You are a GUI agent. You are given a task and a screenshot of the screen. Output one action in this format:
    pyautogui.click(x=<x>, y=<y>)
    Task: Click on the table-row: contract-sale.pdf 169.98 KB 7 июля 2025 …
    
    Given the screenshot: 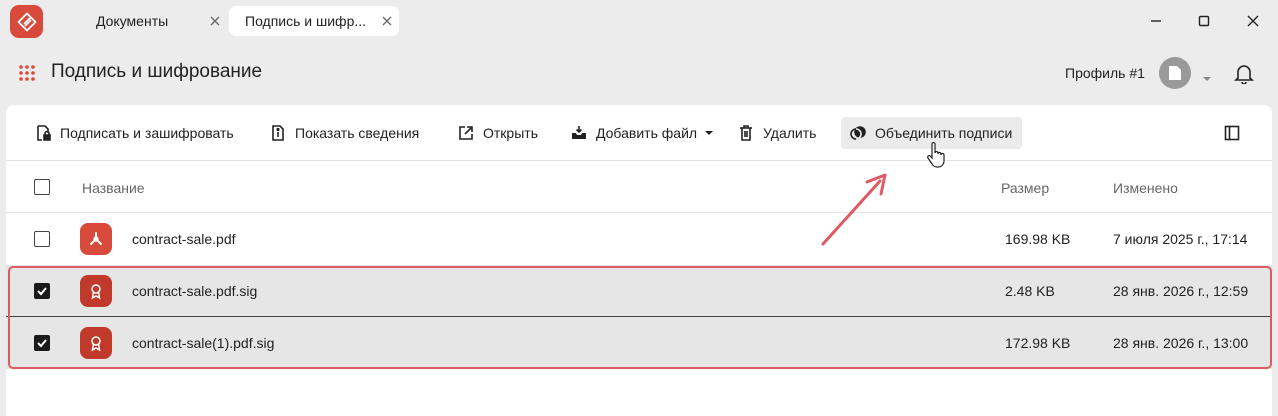 What is the action you would take?
    pyautogui.click(x=639, y=239)
    